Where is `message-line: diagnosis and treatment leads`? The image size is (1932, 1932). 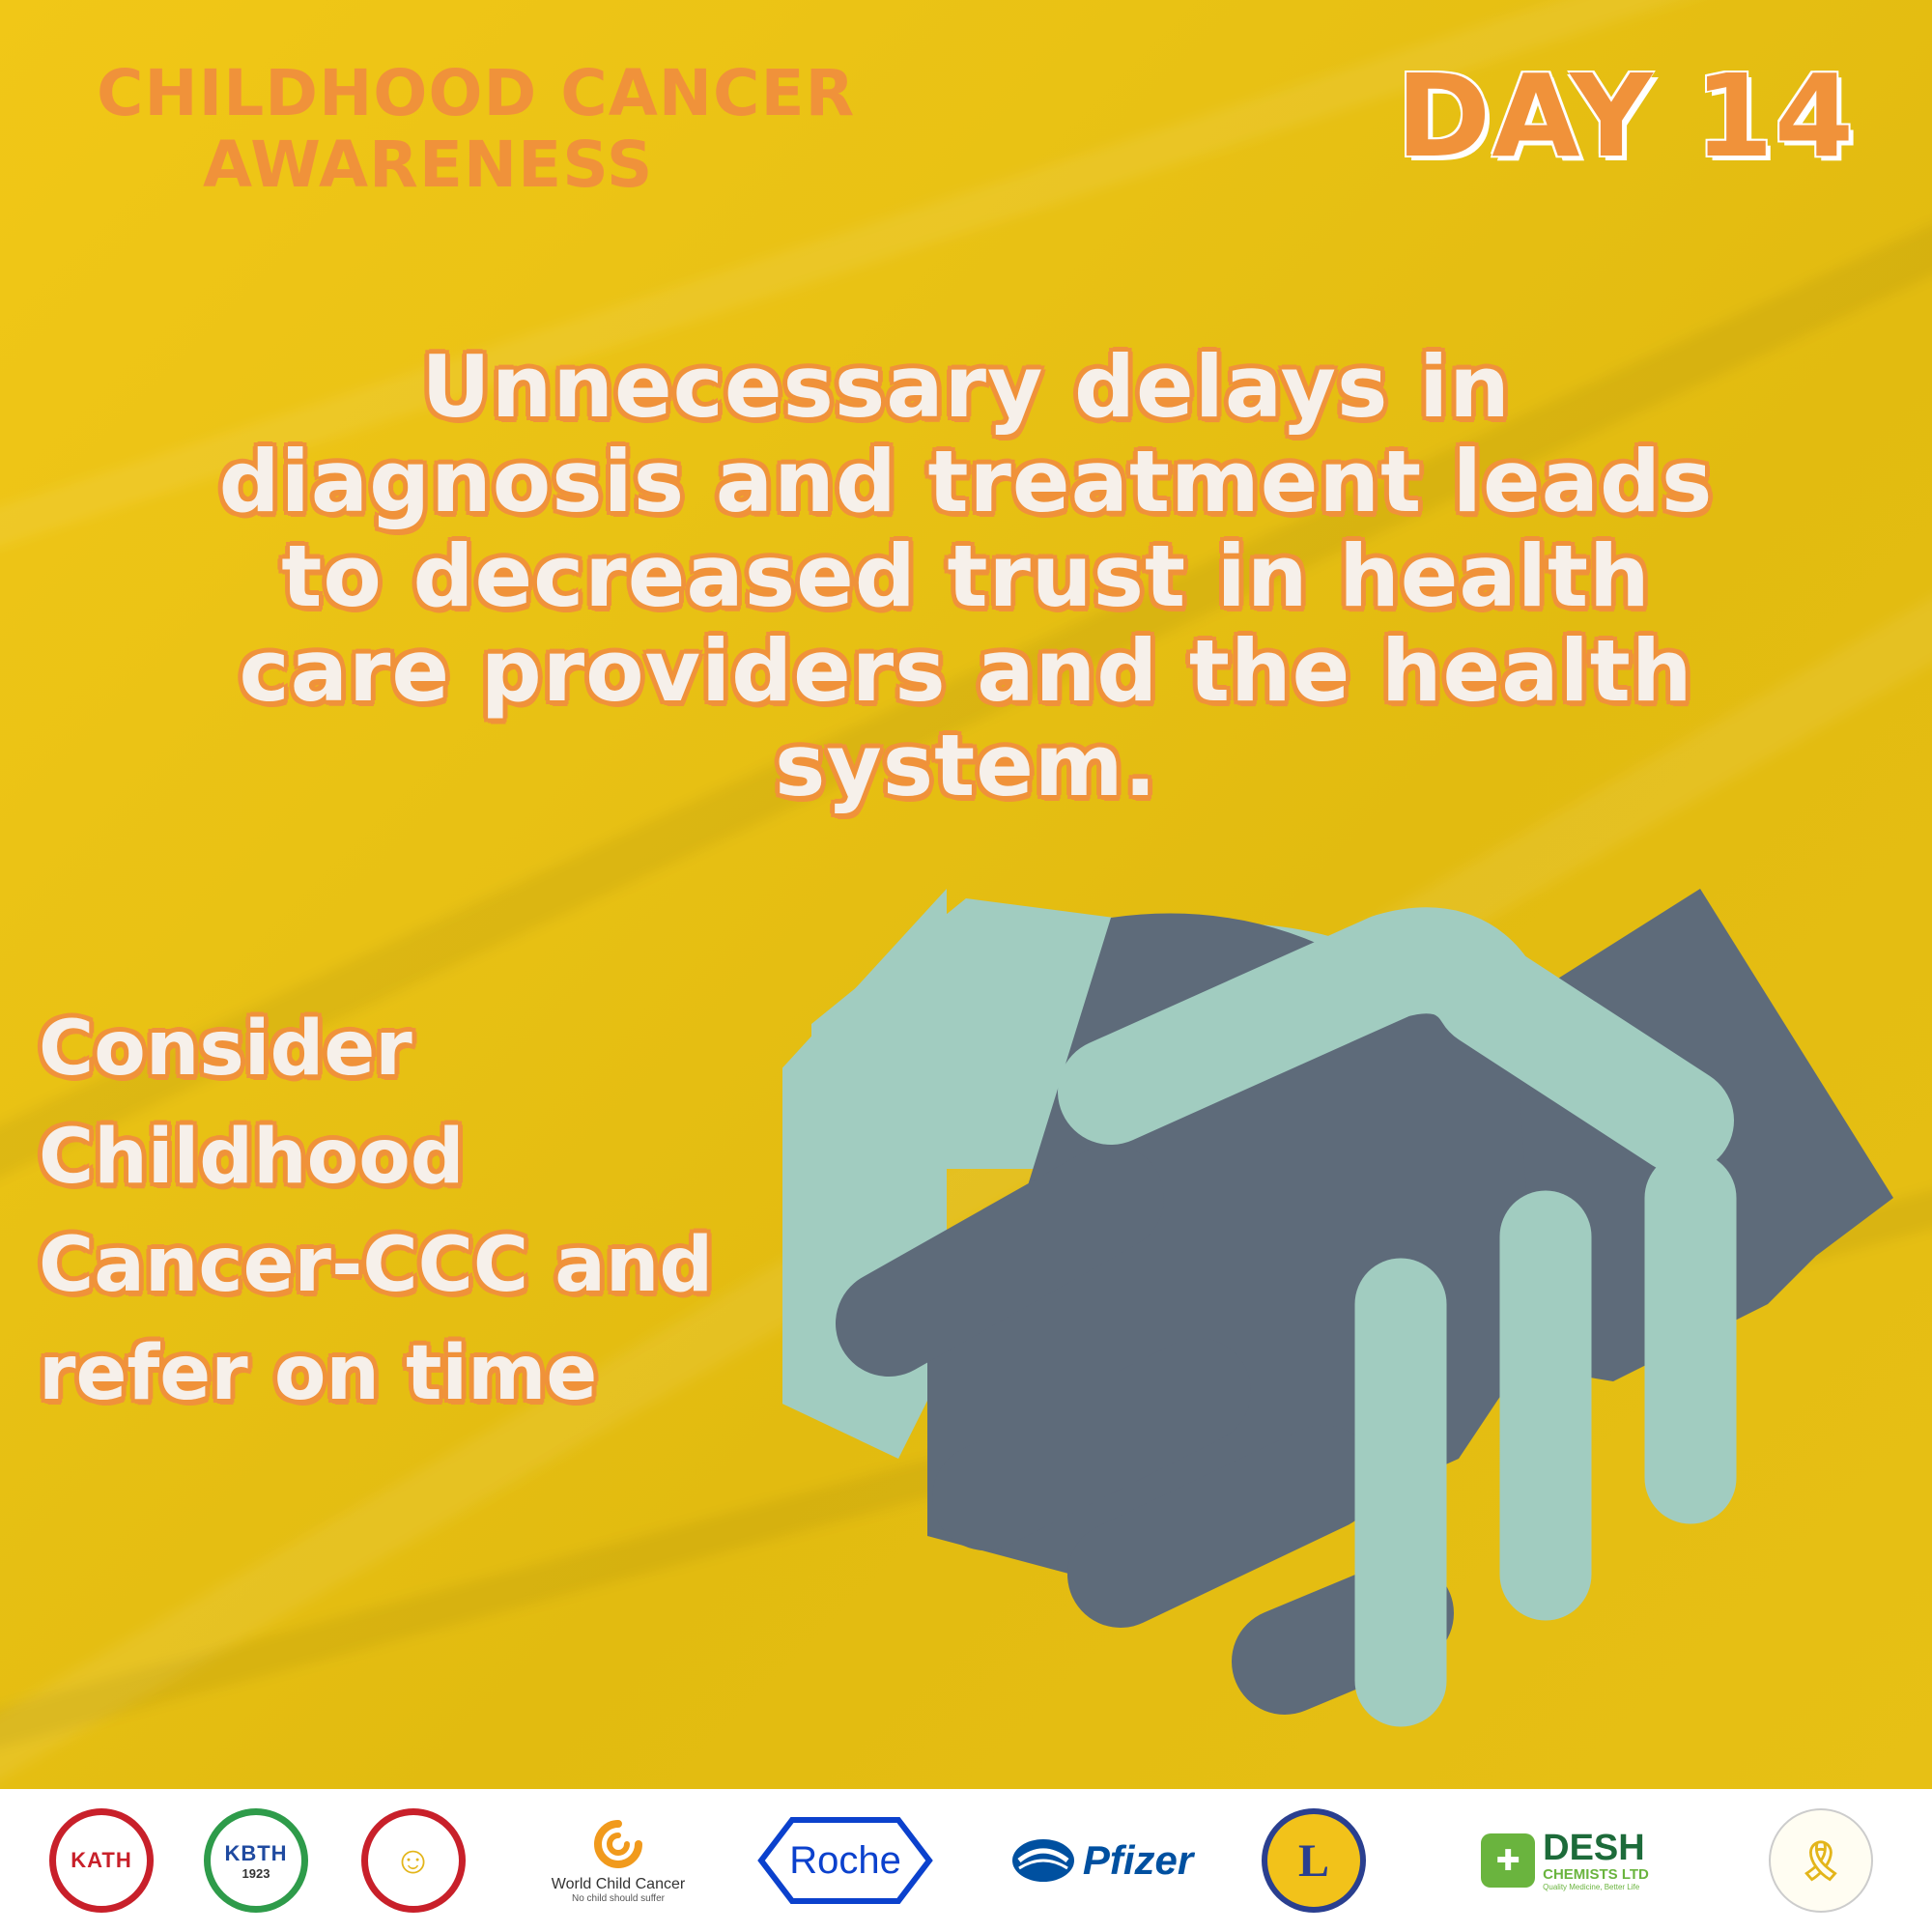 message-line: diagnosis and treatment leads is located at coordinates (966, 481).